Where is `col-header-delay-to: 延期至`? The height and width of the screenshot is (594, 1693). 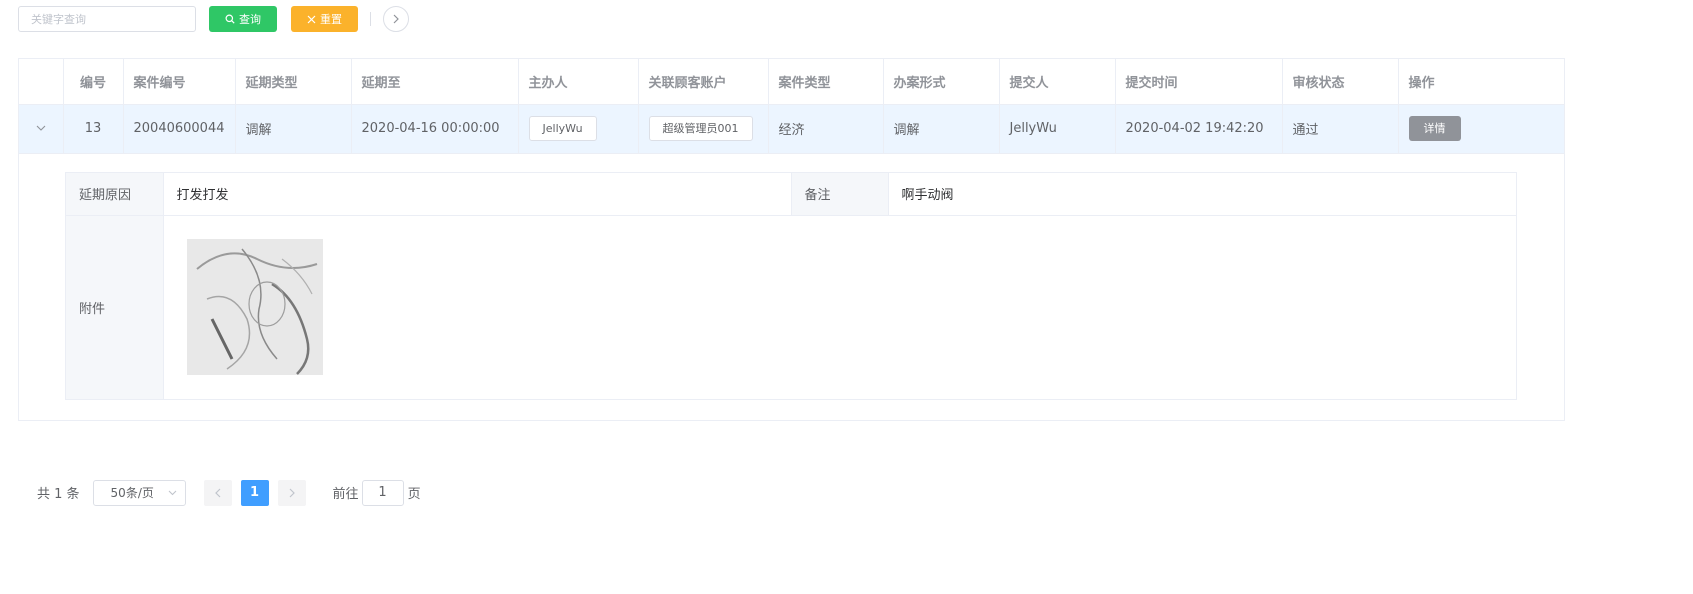 col-header-delay-to: 延期至 is located at coordinates (435, 82).